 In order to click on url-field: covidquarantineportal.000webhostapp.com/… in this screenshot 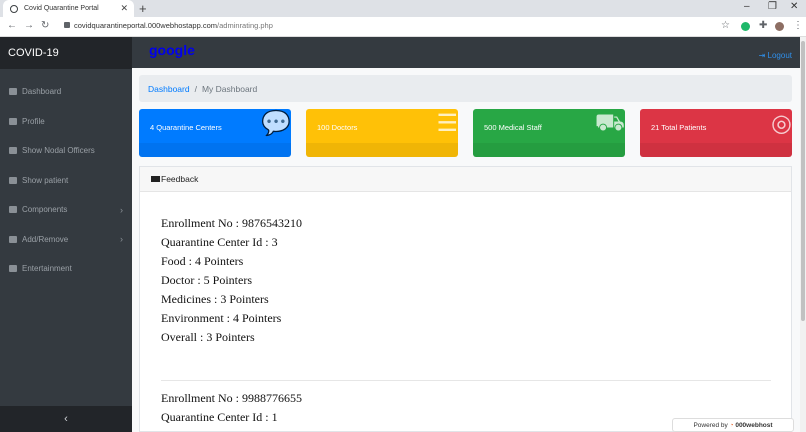, I will do `click(173, 25)`.